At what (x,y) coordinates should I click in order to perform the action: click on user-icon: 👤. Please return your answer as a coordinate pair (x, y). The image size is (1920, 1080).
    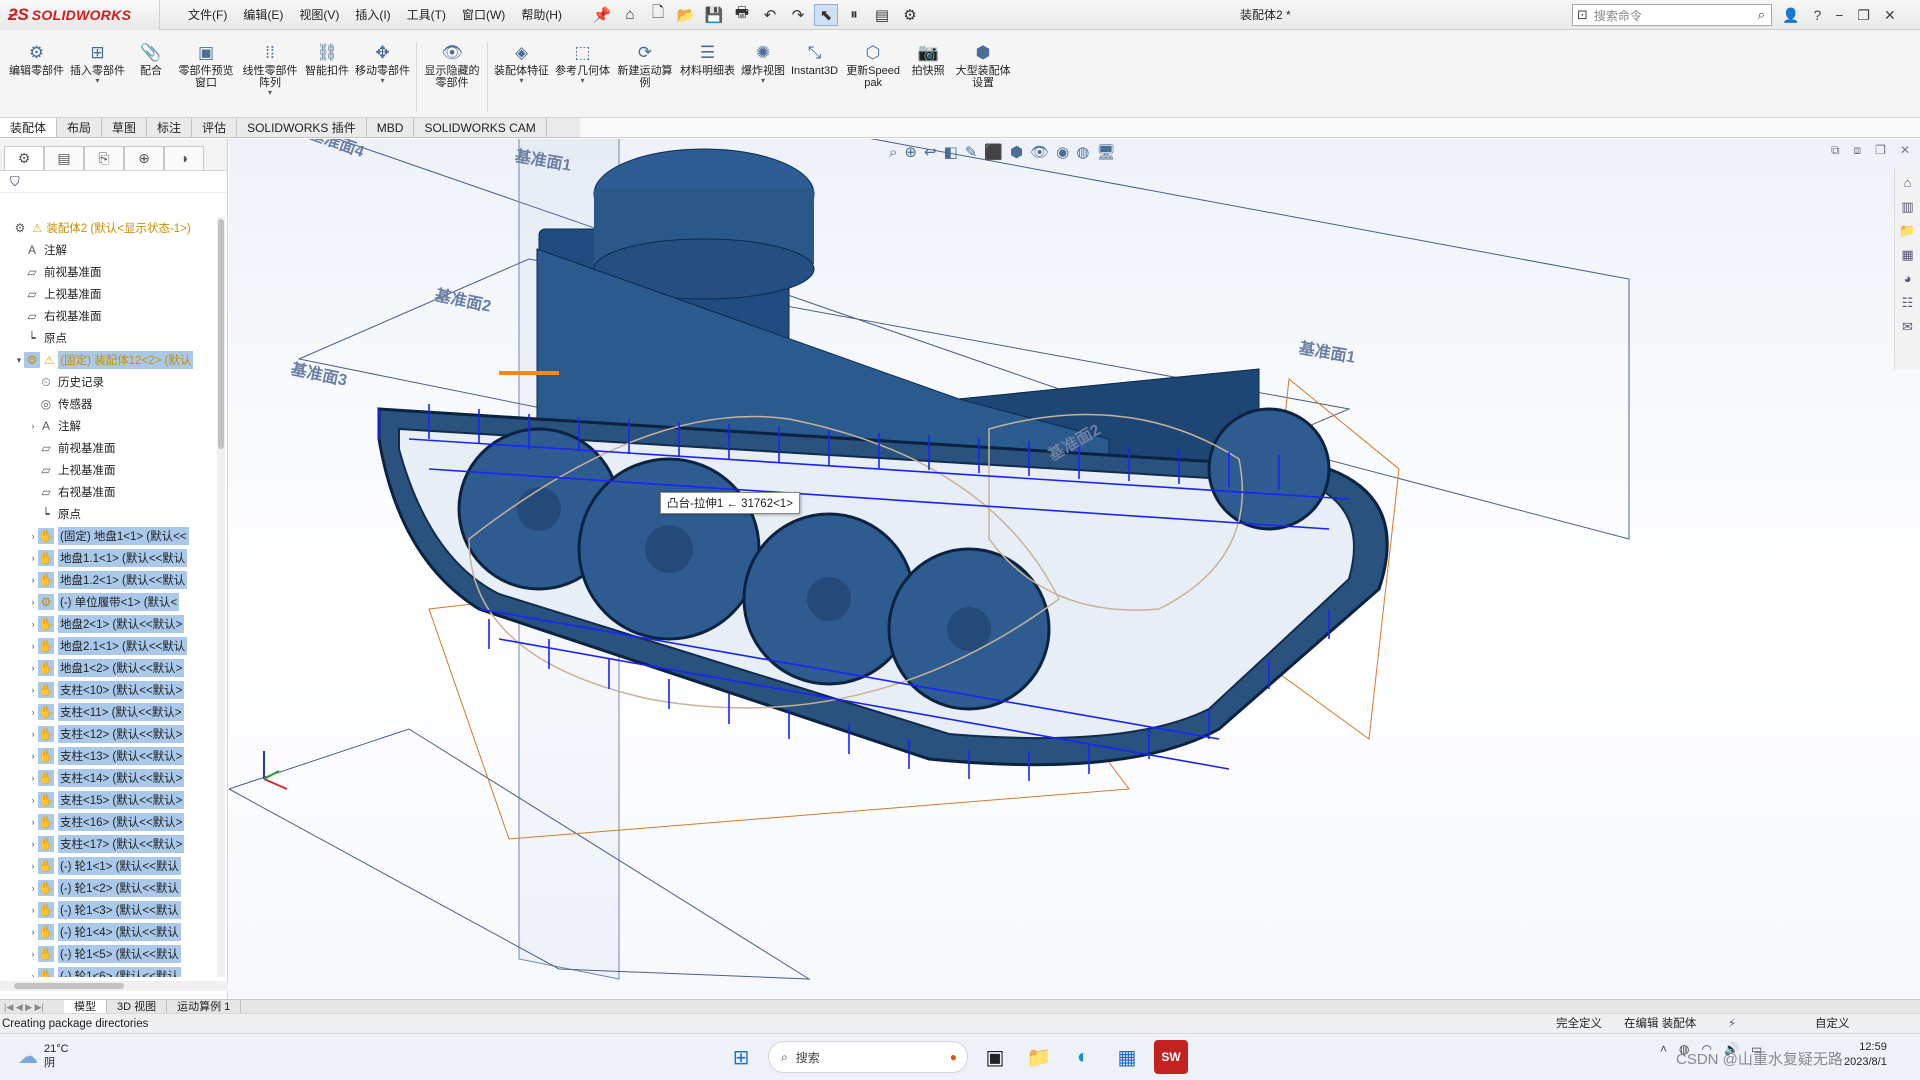
    Looking at the image, I should click on (1790, 15).